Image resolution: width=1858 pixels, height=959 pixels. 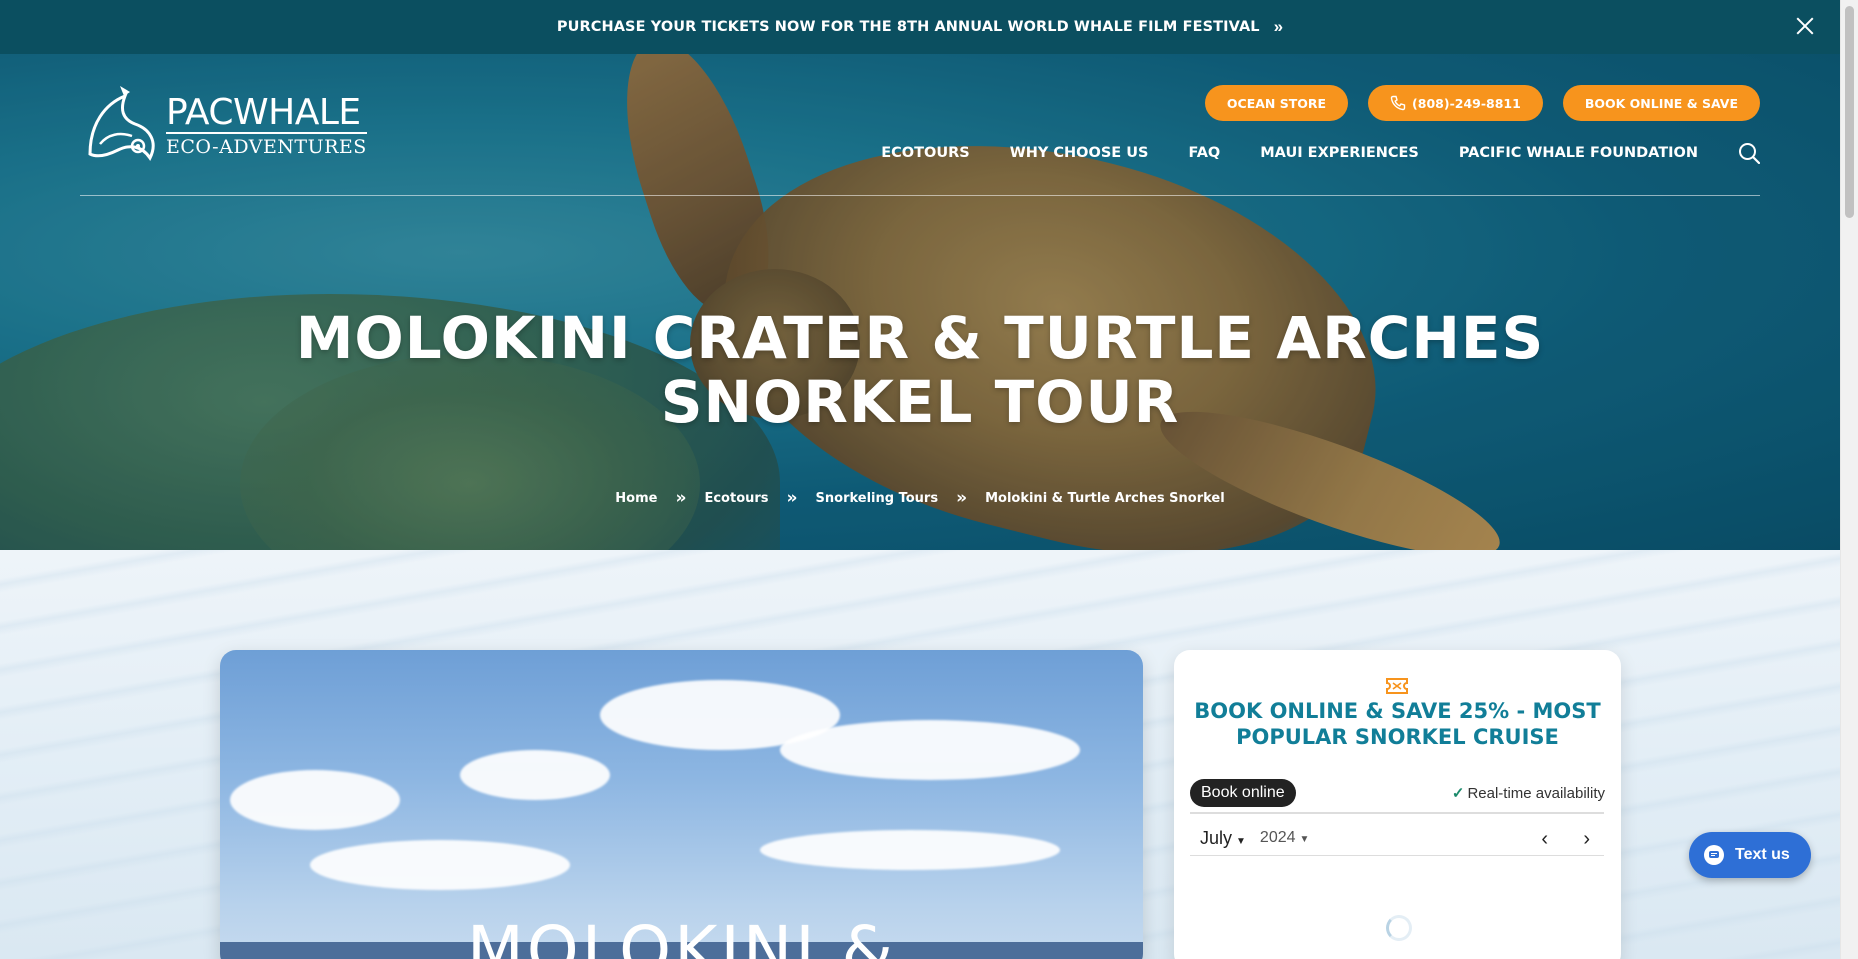 I want to click on book-online-label: BOOK ONLINE & SAVE, so click(x=1661, y=103).